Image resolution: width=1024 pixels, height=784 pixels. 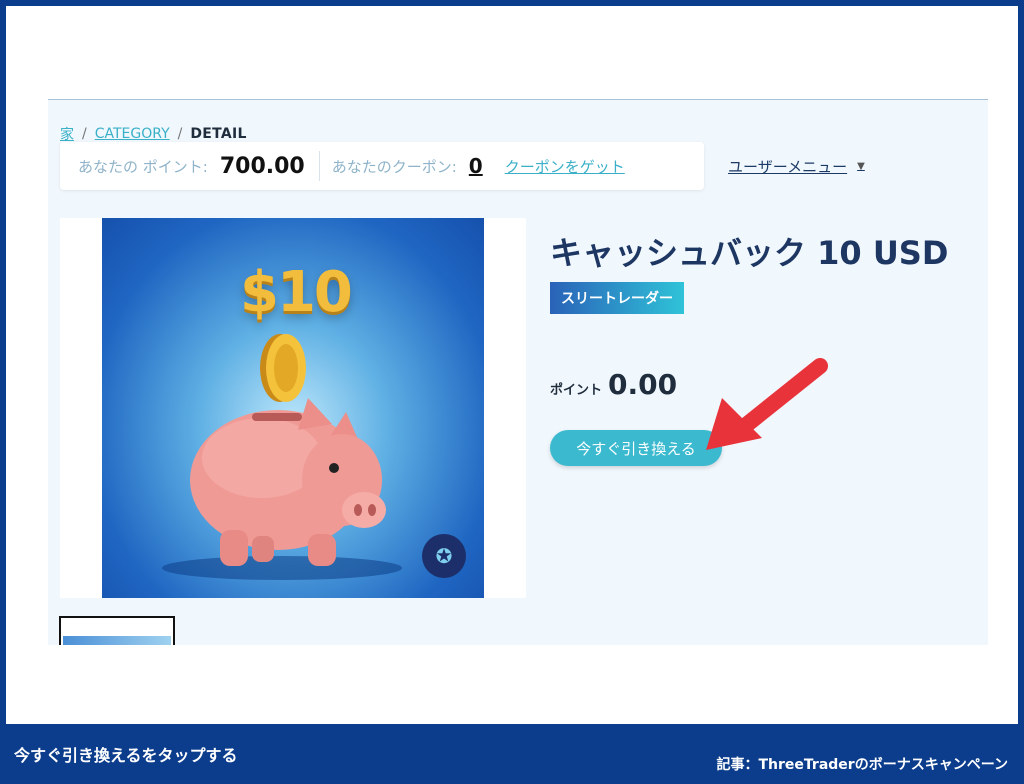 What do you see at coordinates (143, 166) in the screenshot?
I see `points-label: あなたの ポイント:` at bounding box center [143, 166].